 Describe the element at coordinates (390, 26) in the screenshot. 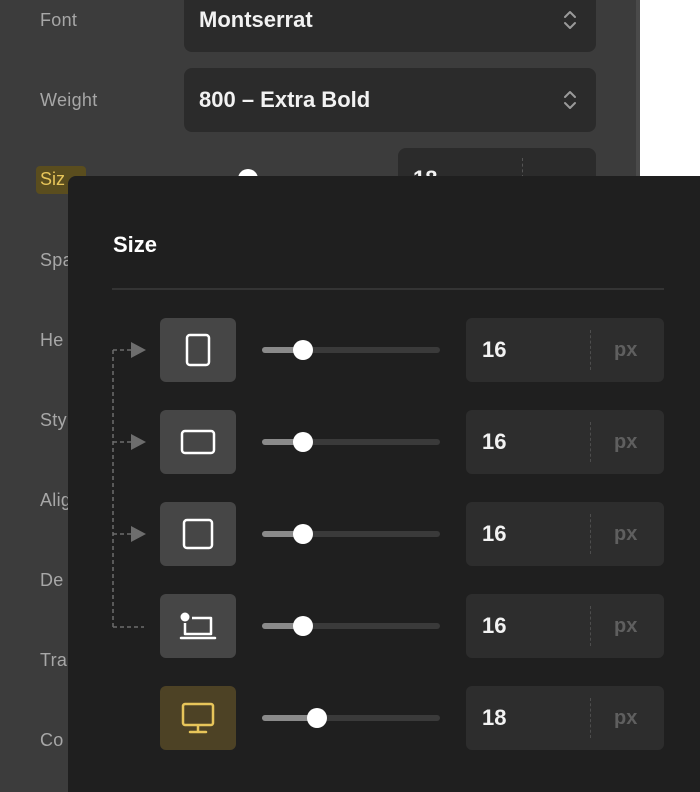

I see `font-select: Montserrat` at that location.